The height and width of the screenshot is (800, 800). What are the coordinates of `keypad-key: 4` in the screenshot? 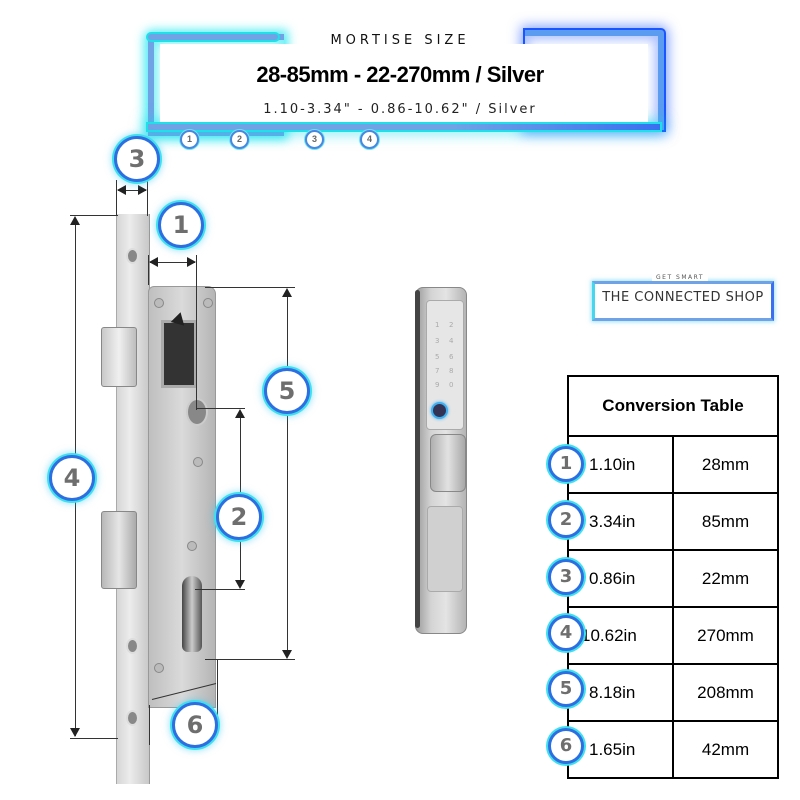 It's located at (451, 341).